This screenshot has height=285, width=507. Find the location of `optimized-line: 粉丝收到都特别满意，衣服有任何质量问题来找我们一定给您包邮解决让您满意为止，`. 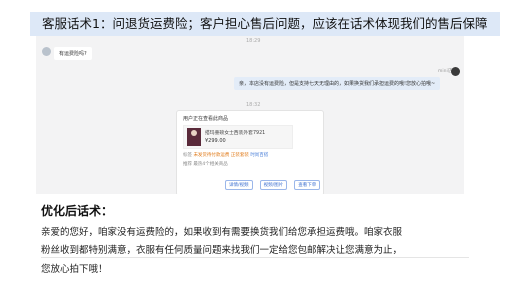

optimized-line: 粉丝收到都特别满意，衣服有任何质量问题来找我们一定给您包邮解决让您满意为止， is located at coordinates (222, 250).